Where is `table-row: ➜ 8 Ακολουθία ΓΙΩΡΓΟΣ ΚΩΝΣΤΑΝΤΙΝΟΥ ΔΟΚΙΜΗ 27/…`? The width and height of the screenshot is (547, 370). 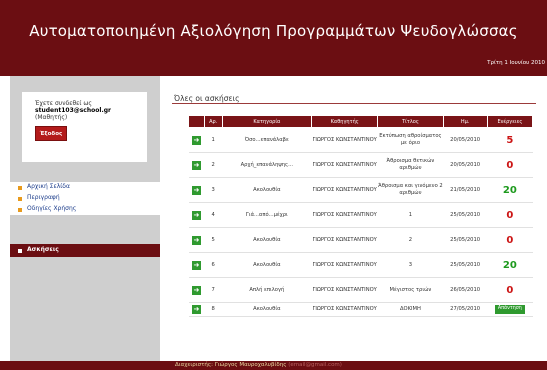 table-row: ➜ 8 Ακολουθία ΓΙΩΡΓΟΣ ΚΩΝΣΤΑΝΤΙΝΟΥ ΔΟΚΙΜΗ 27/… is located at coordinates (360, 309).